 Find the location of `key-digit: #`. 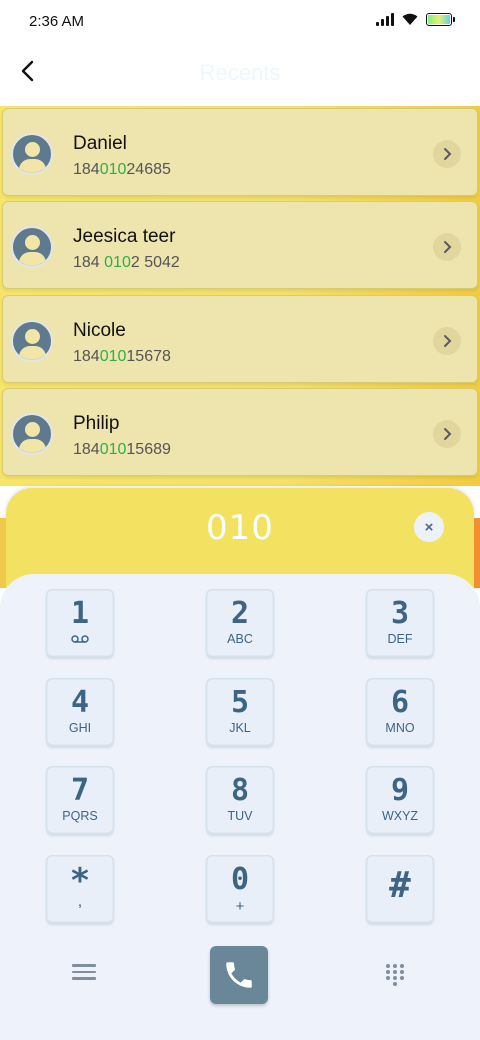

key-digit: # is located at coordinates (400, 885).